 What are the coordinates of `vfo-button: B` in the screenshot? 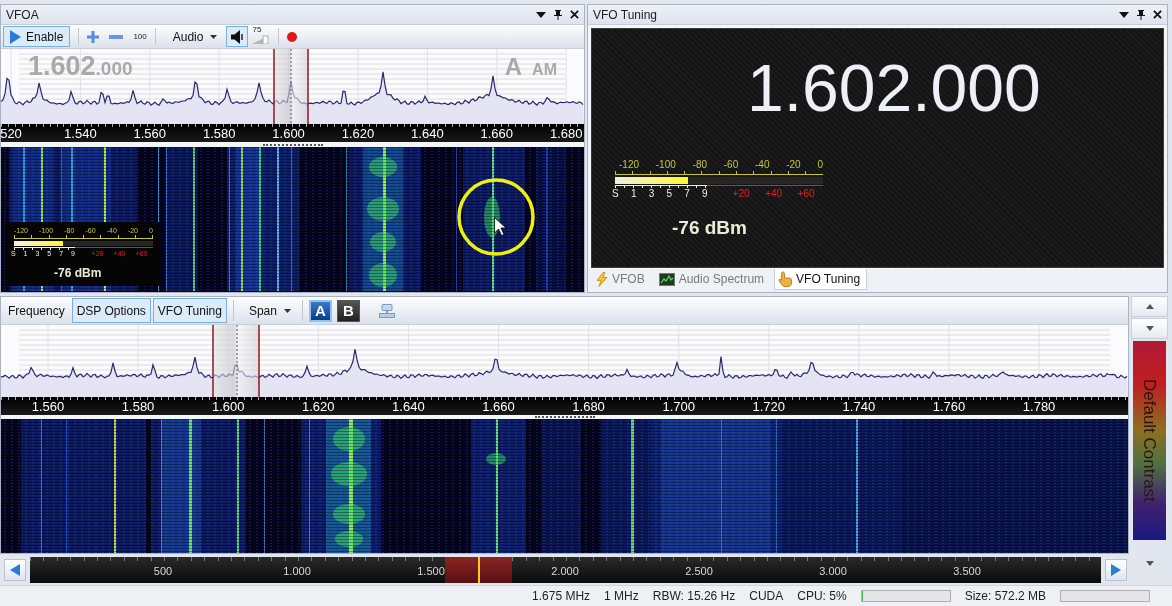 It's located at (348, 310).